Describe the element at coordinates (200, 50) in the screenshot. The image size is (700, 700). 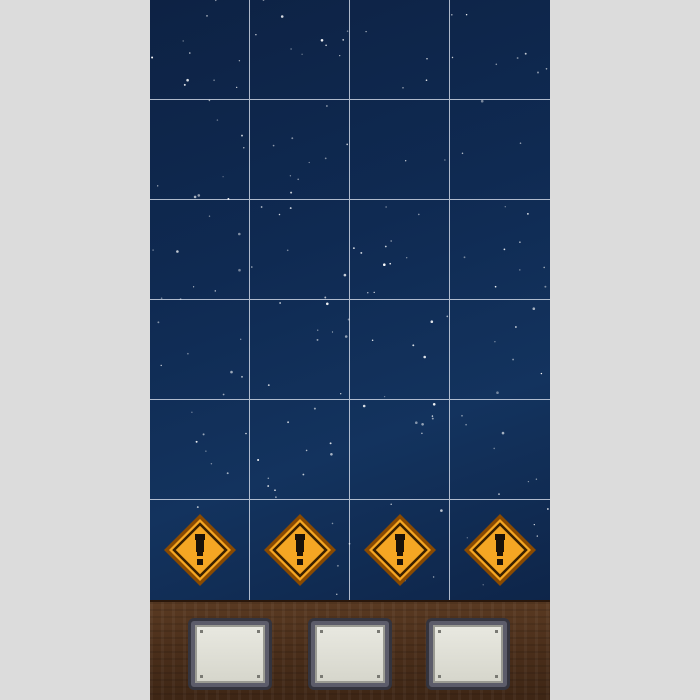
I see `board-cell-r1-c1` at that location.